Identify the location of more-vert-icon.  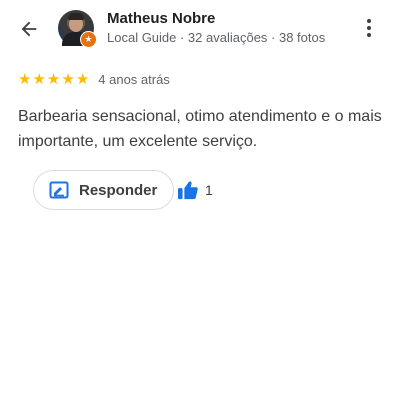
(369, 21).